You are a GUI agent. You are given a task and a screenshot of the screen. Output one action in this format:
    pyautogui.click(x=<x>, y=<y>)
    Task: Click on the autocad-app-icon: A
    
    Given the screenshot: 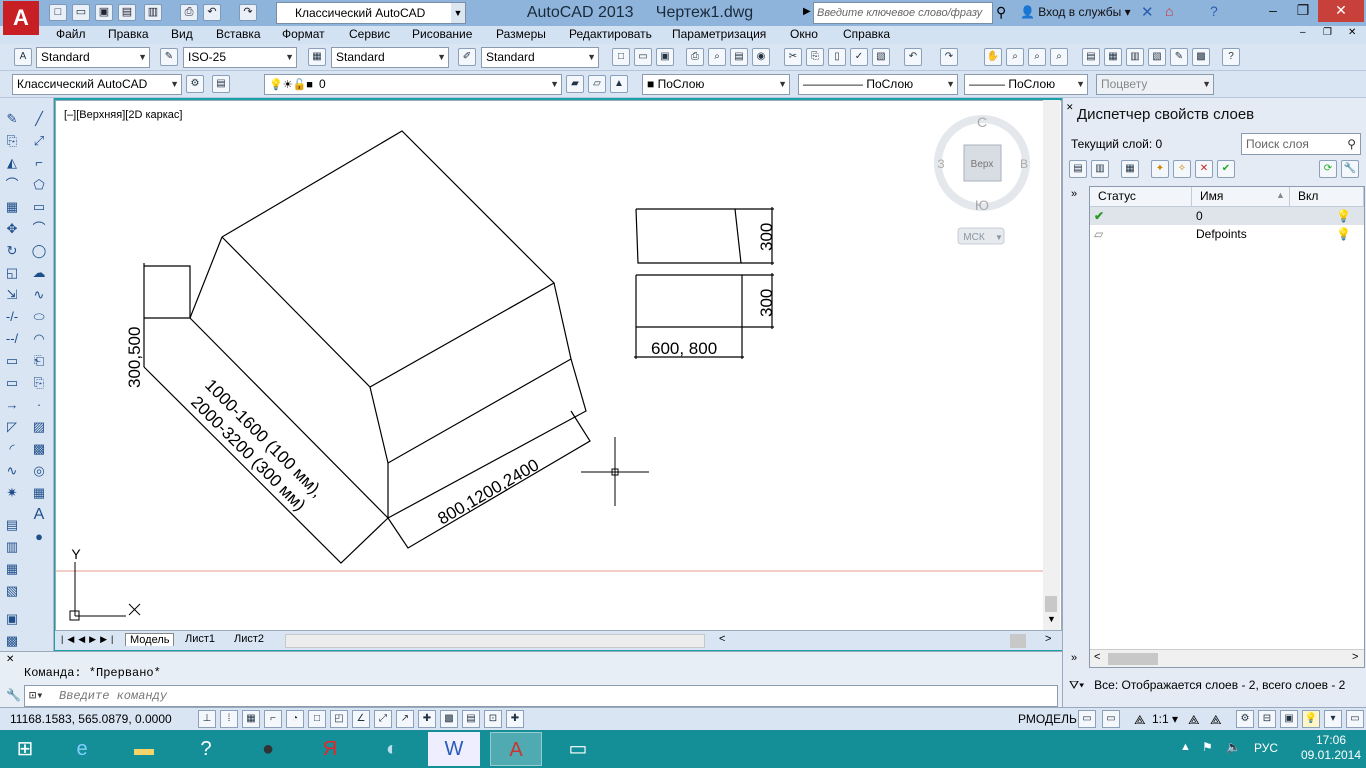 What is the action you would take?
    pyautogui.click(x=516, y=749)
    